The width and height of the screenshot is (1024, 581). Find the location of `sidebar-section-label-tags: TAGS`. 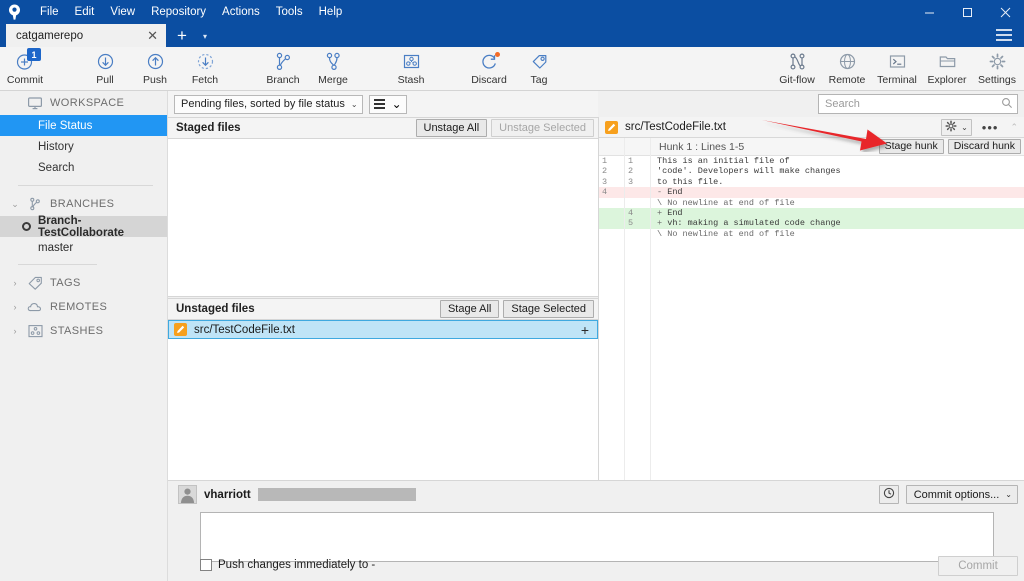

sidebar-section-label-tags: TAGS is located at coordinates (65, 283).